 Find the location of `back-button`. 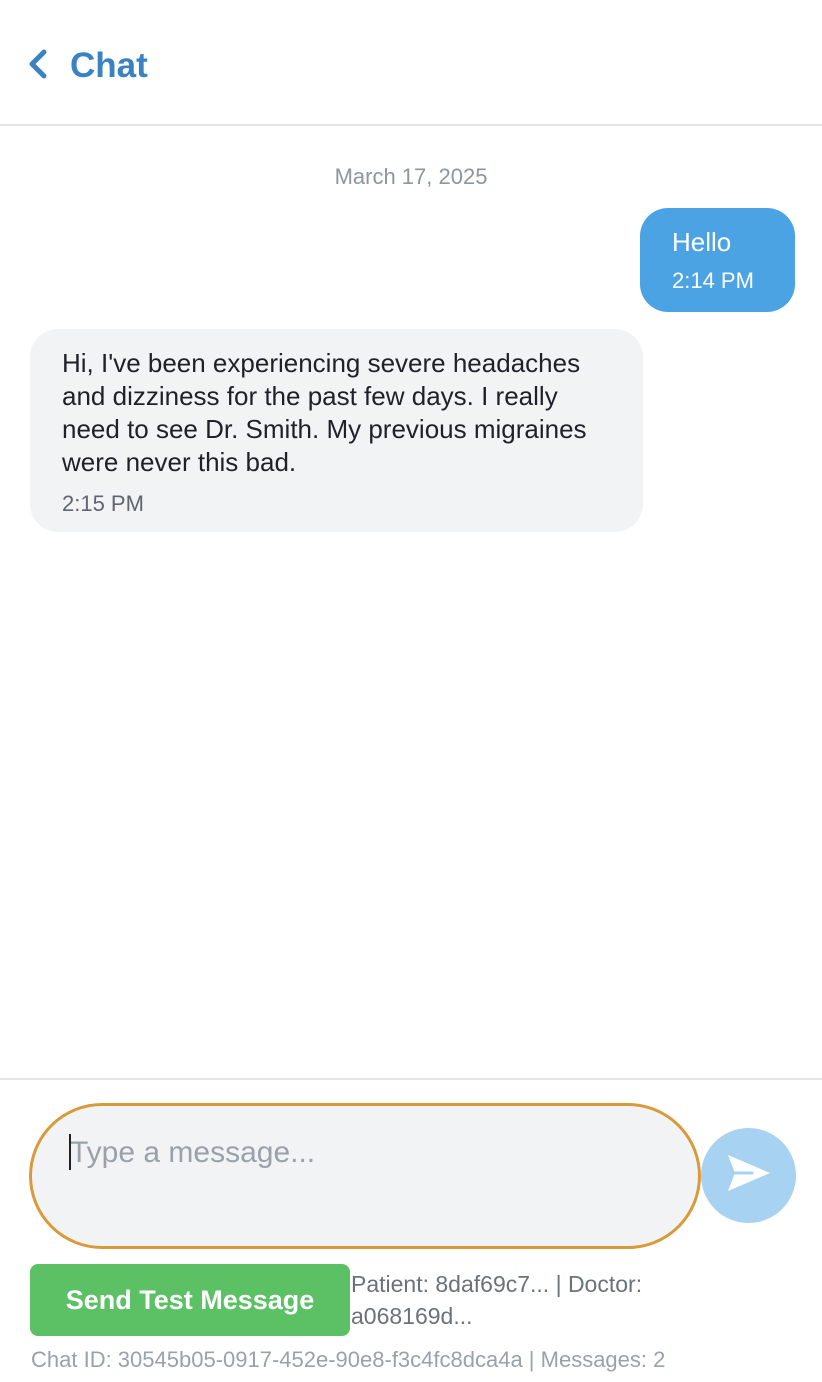

back-button is located at coordinates (39, 64).